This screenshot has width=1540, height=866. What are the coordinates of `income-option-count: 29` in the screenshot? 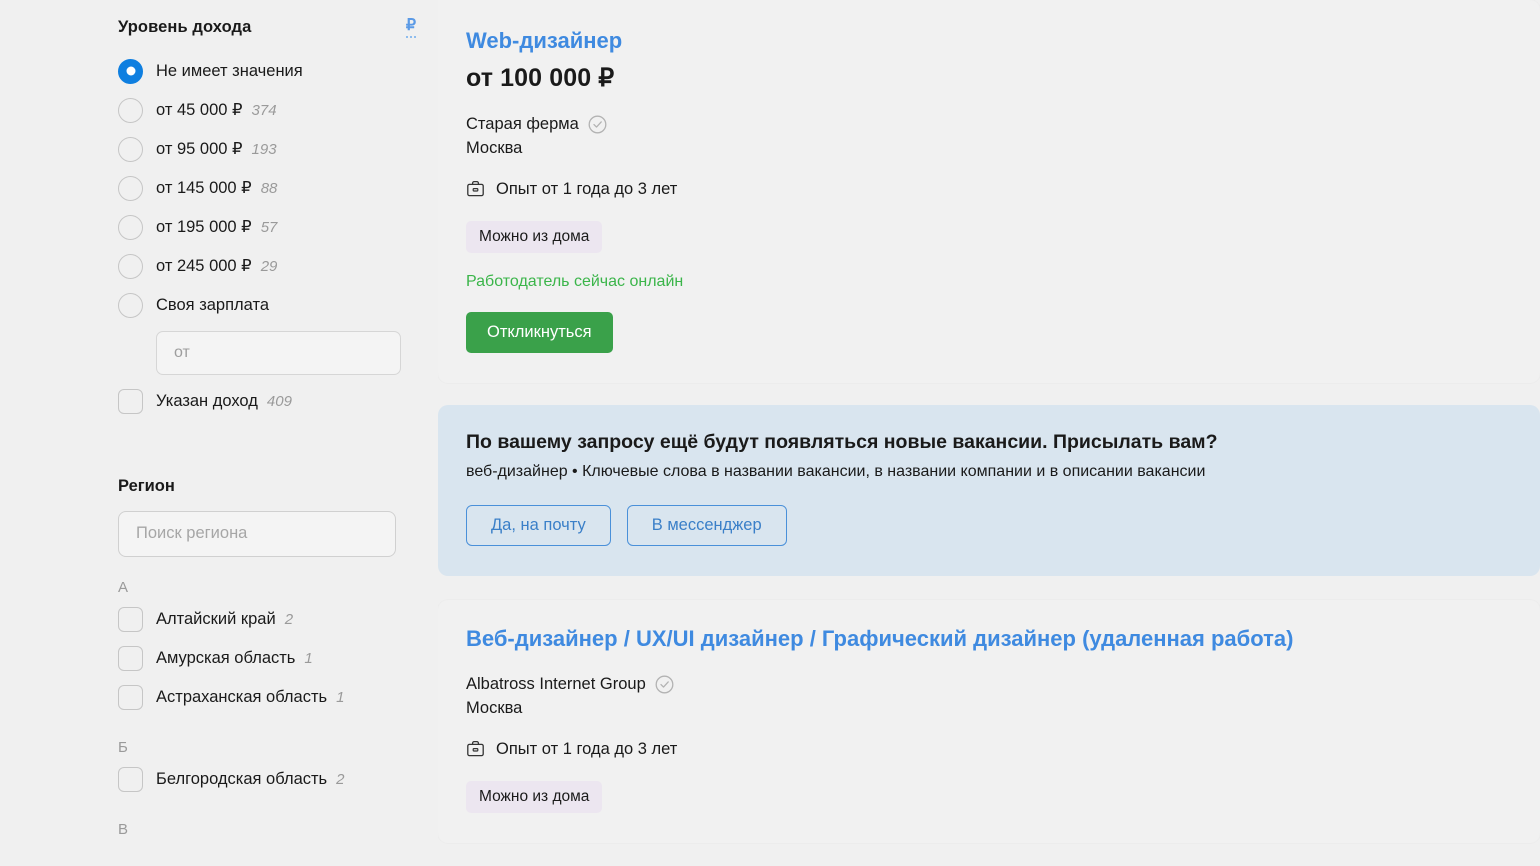 It's located at (269, 266).